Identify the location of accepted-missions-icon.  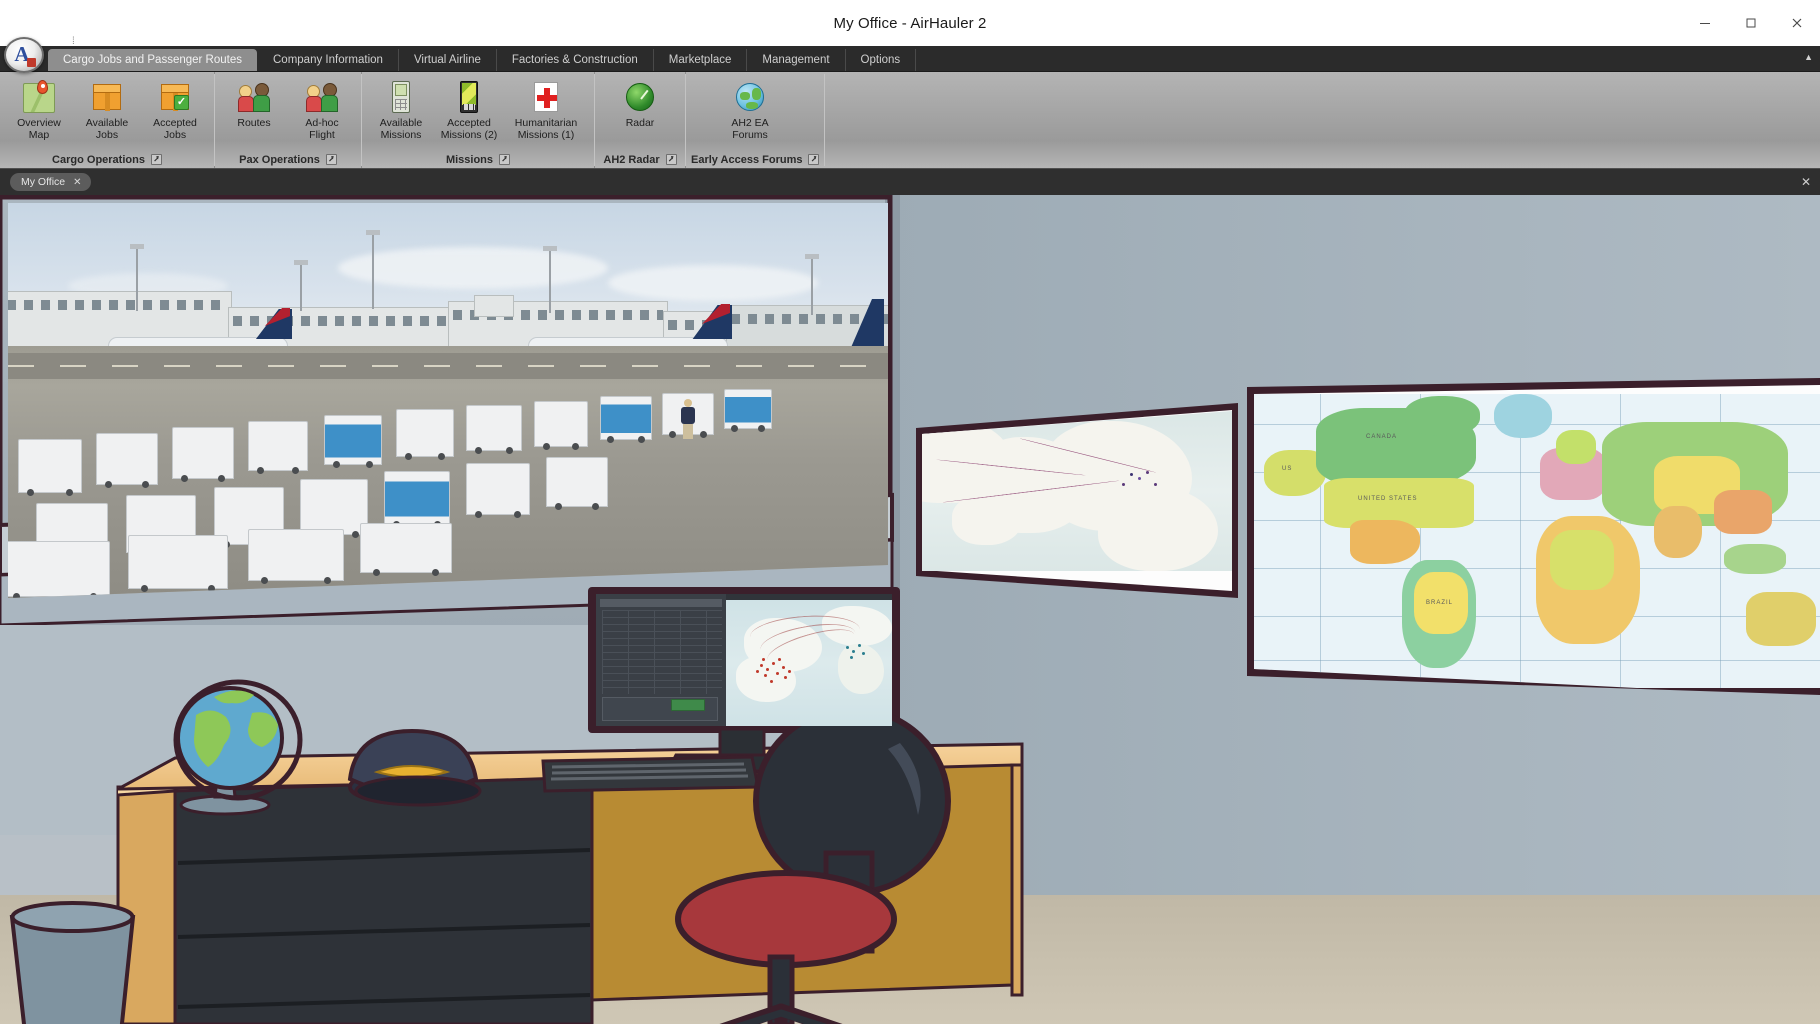
(469, 97).